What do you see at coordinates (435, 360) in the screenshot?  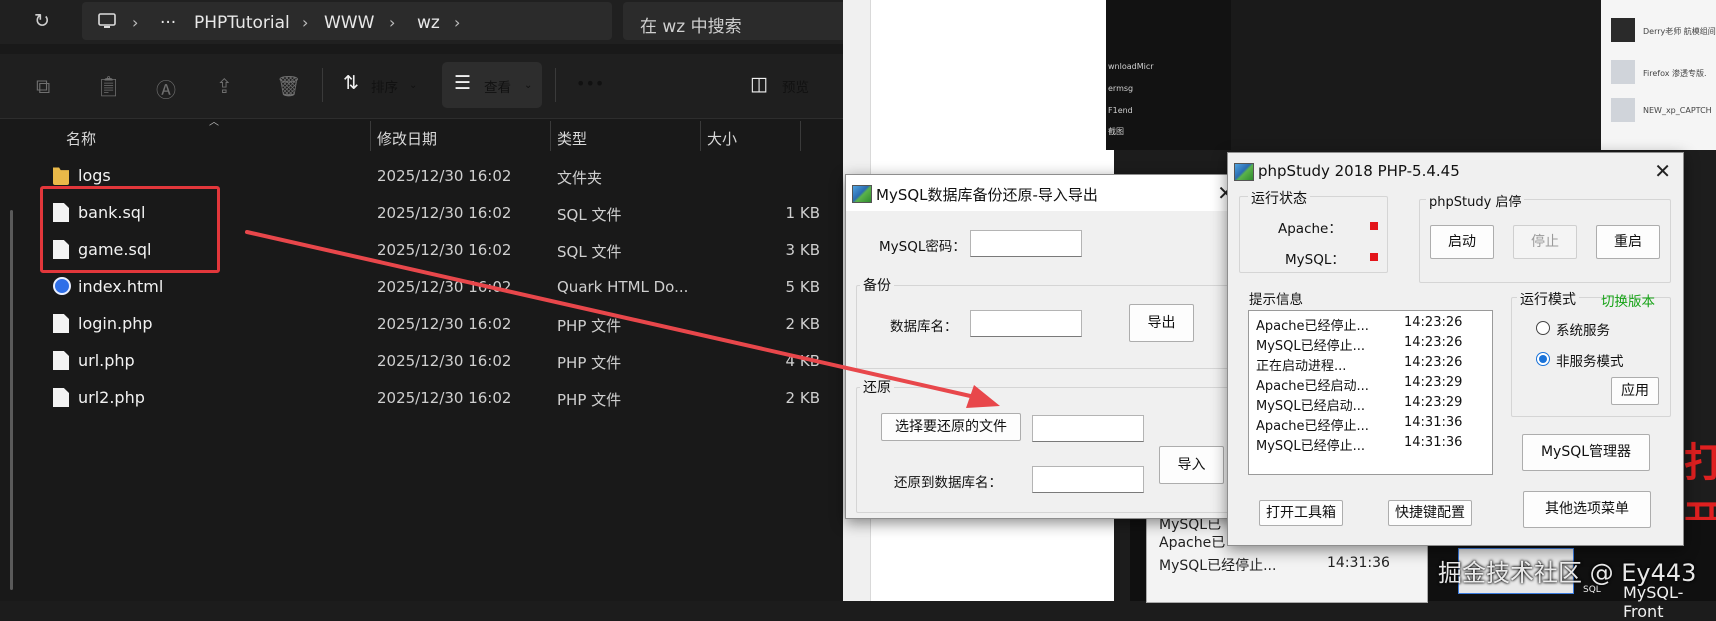 I see `file-row: url.php 2025/12/30 16:02 PHP 文件 4 KB` at bounding box center [435, 360].